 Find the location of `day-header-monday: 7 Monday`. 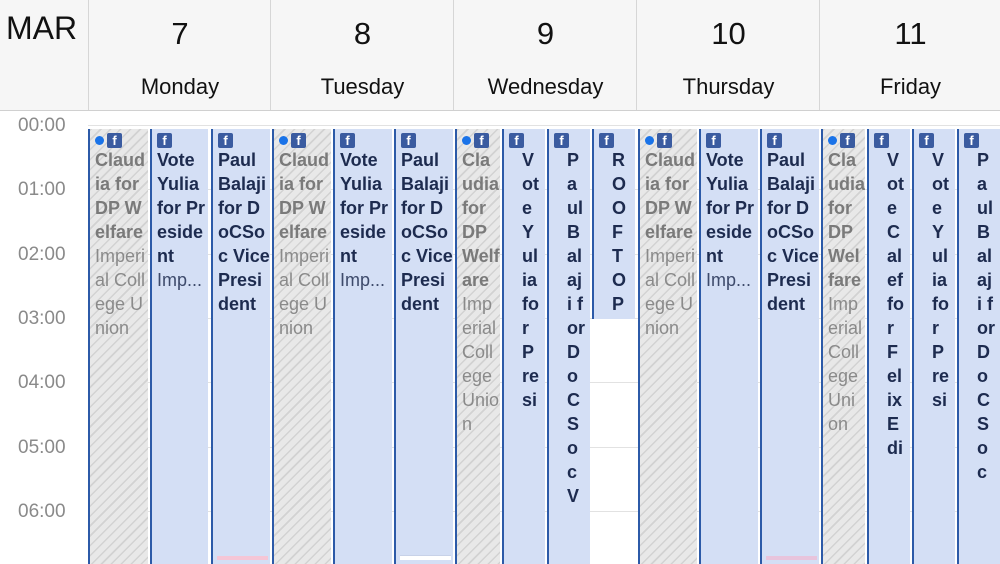

day-header-monday: 7 Monday is located at coordinates (179, 55).